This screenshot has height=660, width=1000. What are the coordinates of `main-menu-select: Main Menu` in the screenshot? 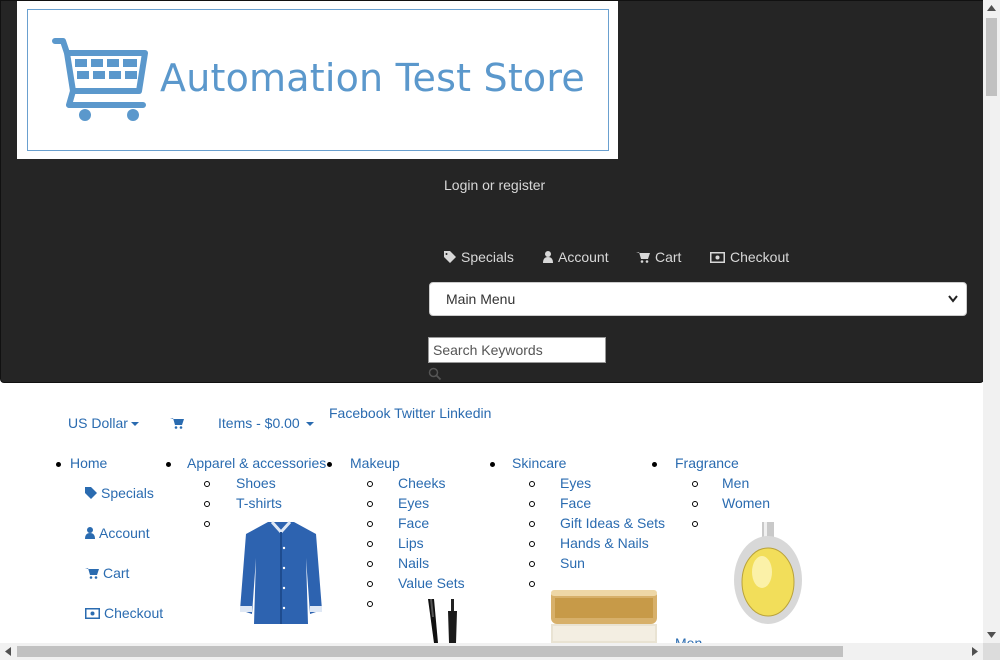 It's located at (698, 299).